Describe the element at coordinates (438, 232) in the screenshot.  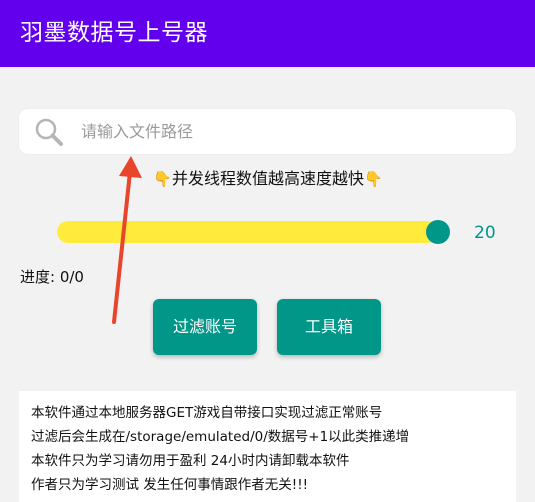
I see `thread-slider-thumb` at that location.